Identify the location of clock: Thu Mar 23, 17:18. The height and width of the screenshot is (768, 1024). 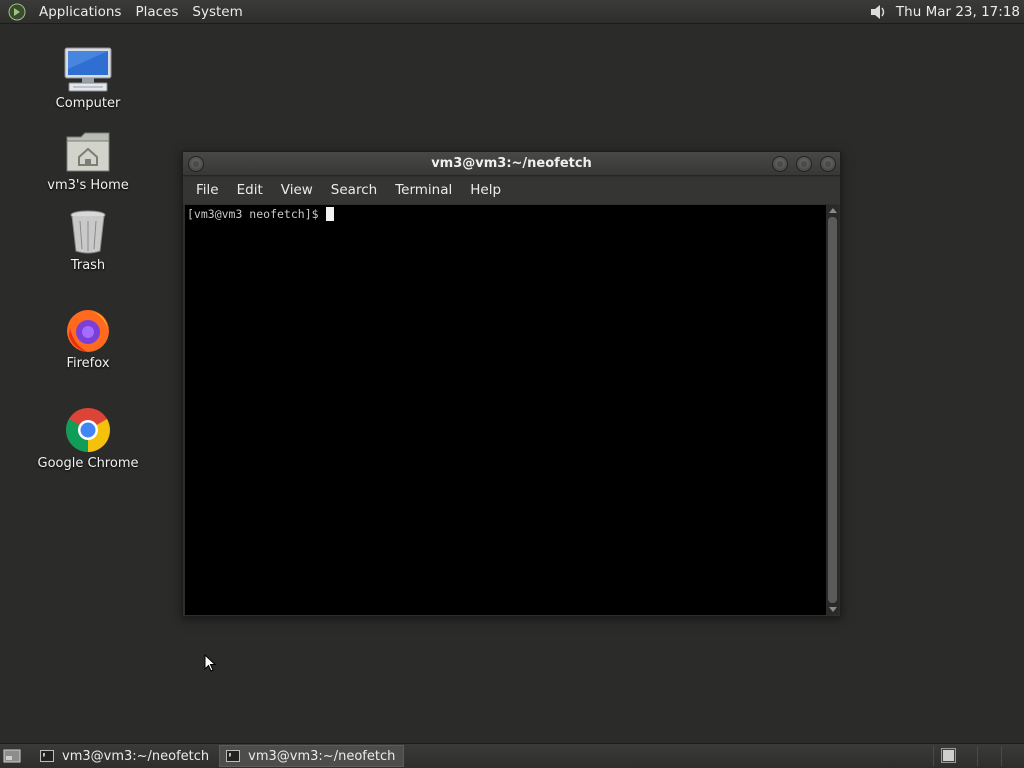
(956, 12).